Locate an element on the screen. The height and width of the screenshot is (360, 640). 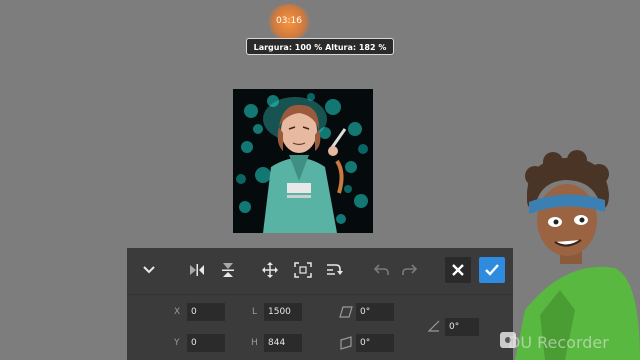
cancel-button is located at coordinates (458, 270).